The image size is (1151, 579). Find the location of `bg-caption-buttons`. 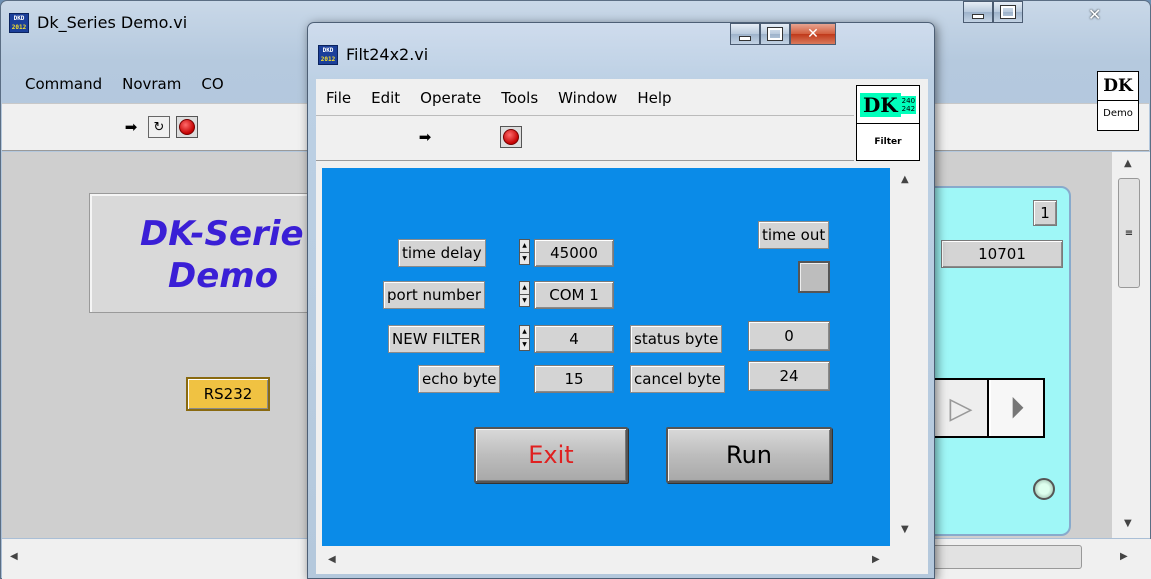

bg-caption-buttons is located at coordinates (993, 12).